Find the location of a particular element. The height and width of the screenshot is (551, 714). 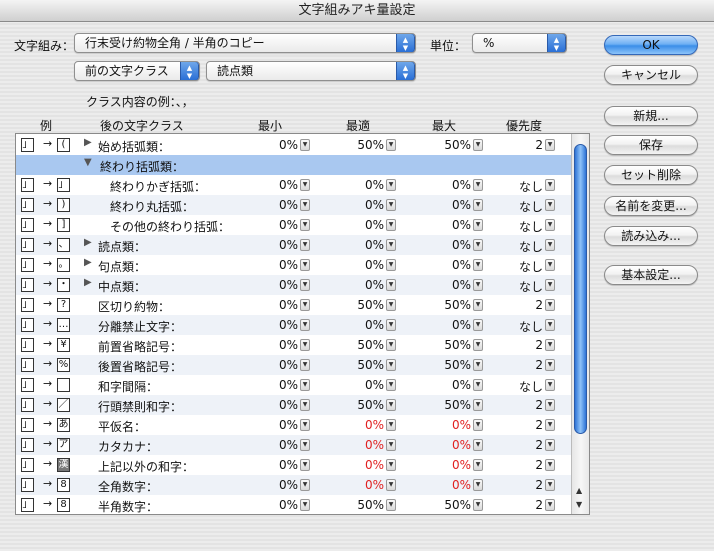

scroll-down-icon: ▼ is located at coordinates (579, 504).